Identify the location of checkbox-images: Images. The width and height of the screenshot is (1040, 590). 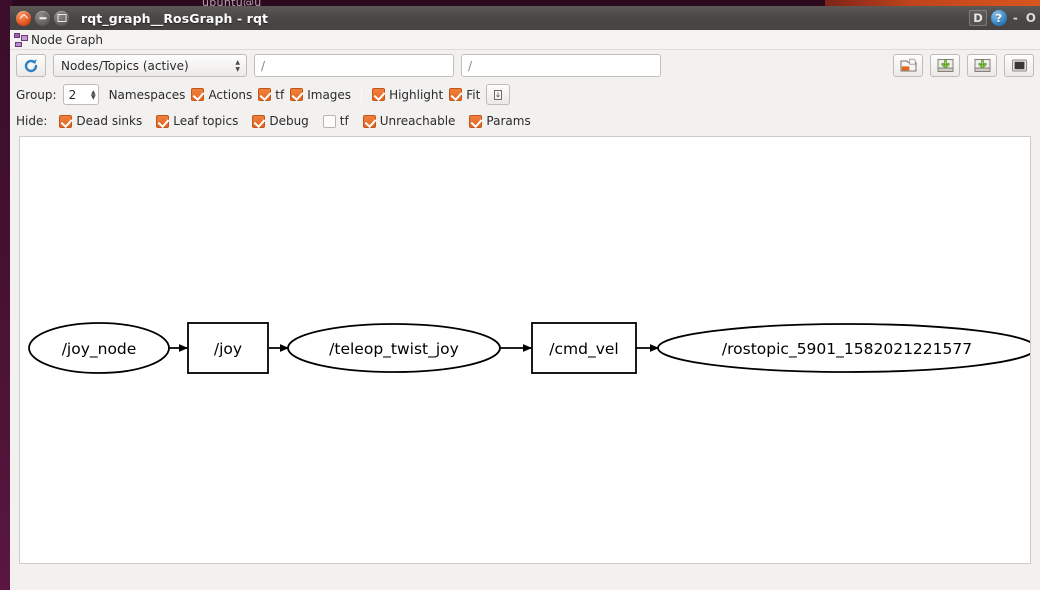
(320, 95).